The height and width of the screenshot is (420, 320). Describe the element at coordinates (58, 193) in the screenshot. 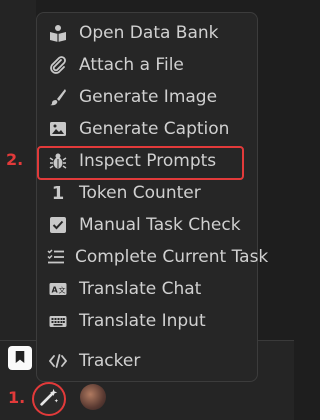

I see `number-one-icon: 1` at that location.